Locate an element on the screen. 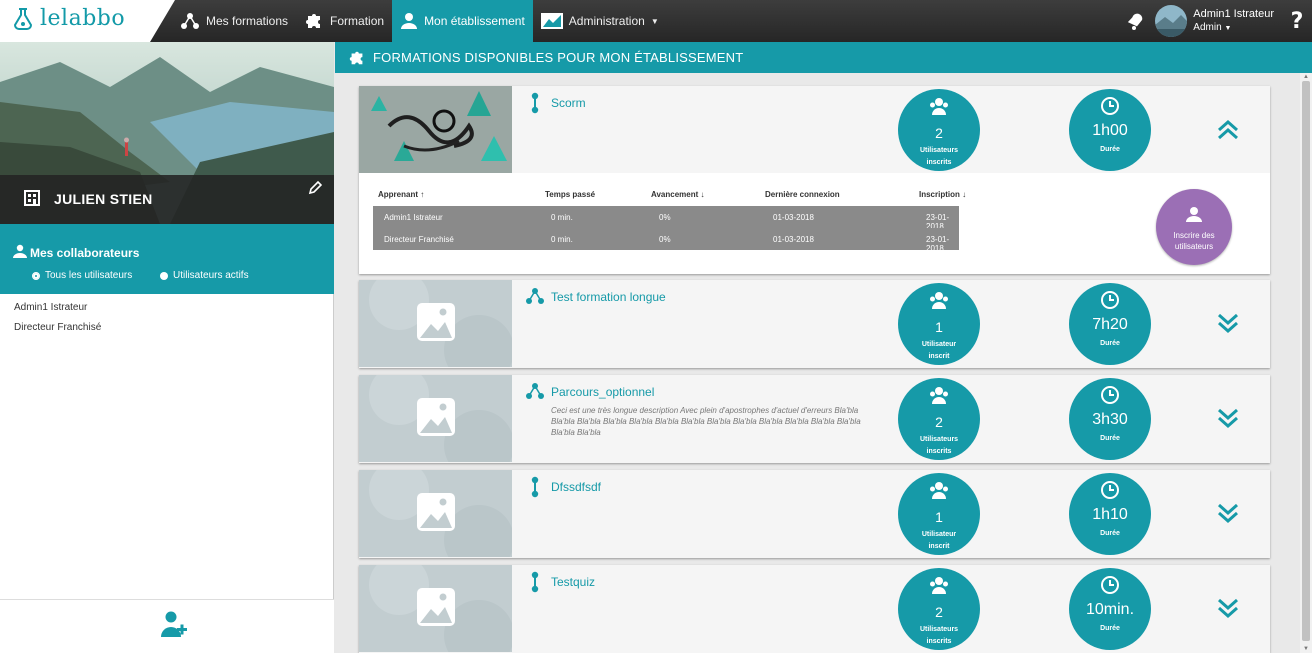 The height and width of the screenshot is (653, 1312). course-title: Dfssdfsdf is located at coordinates (576, 487).